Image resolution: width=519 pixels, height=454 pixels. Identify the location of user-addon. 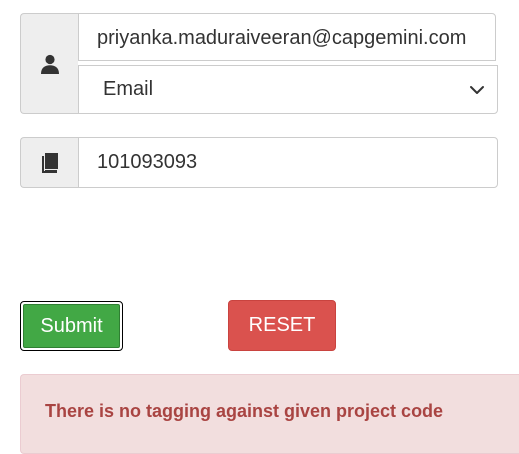
(49, 63).